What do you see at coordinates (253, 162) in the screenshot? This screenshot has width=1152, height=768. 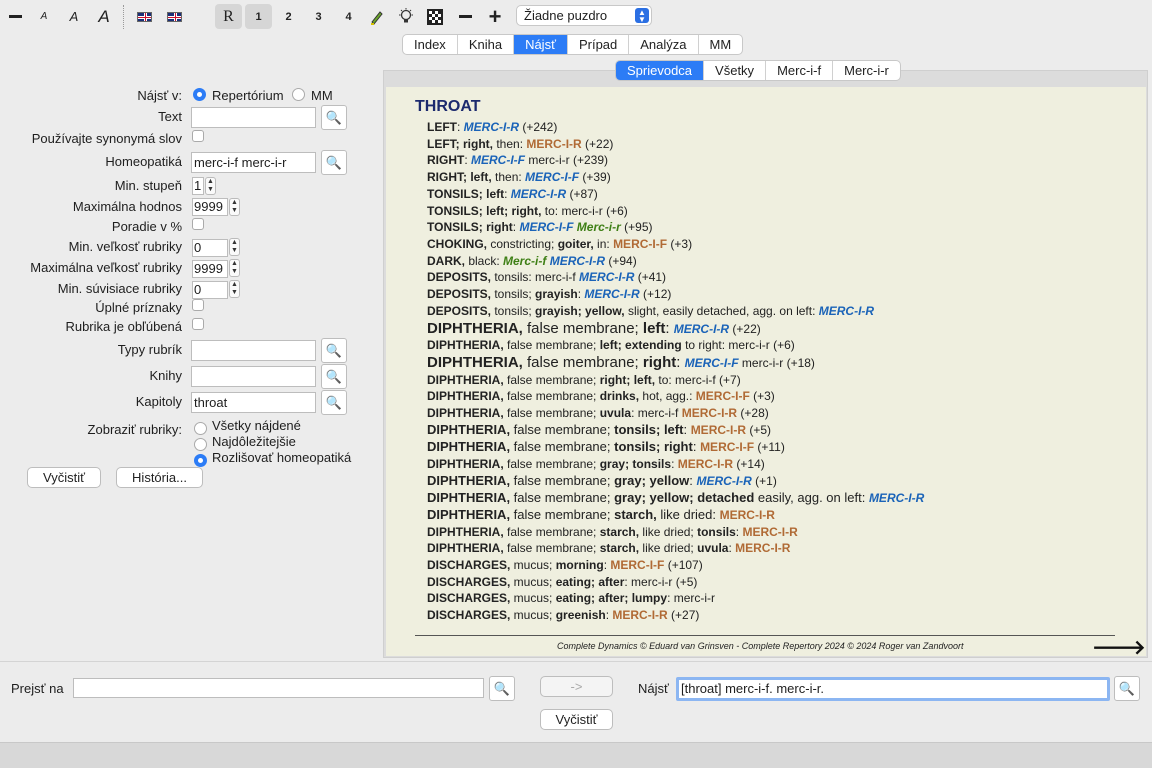 I see `remedy-input: merc-i-f merc-i-r` at bounding box center [253, 162].